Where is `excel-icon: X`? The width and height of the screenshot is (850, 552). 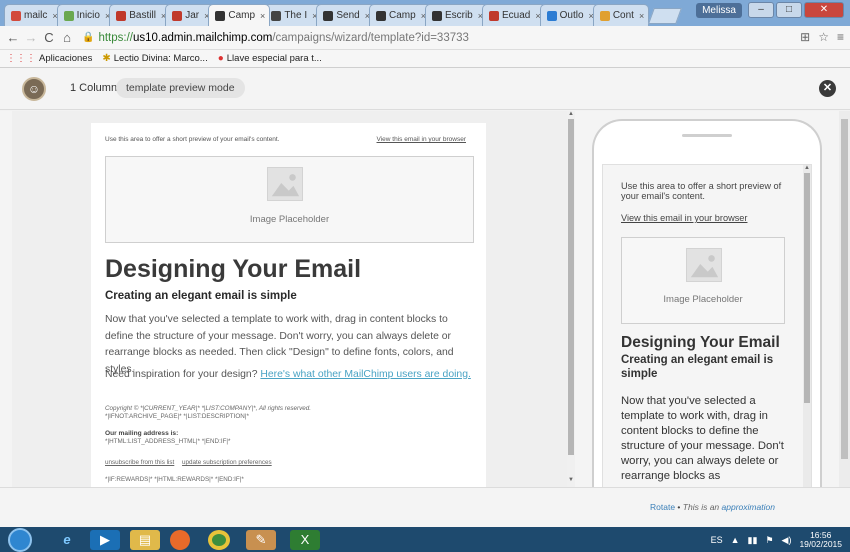
excel-icon: X is located at coordinates (305, 540).